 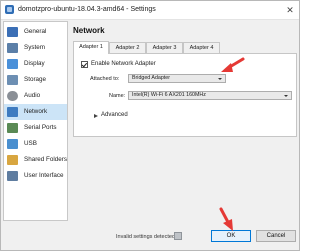 What do you see at coordinates (105, 79) in the screenshot?
I see `attached-to-label: Attached to:` at bounding box center [105, 79].